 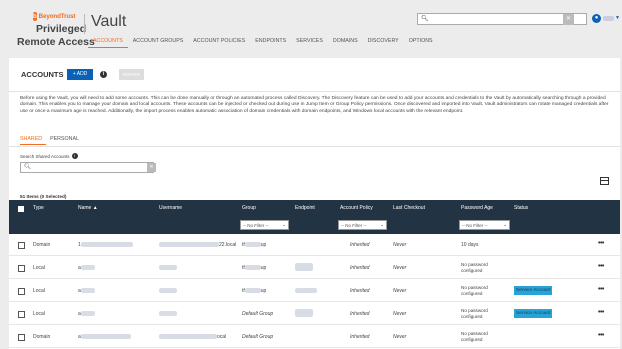 What do you see at coordinates (270, 43) in the screenshot?
I see `tab-endpoints: ENDPOINTS` at bounding box center [270, 43].